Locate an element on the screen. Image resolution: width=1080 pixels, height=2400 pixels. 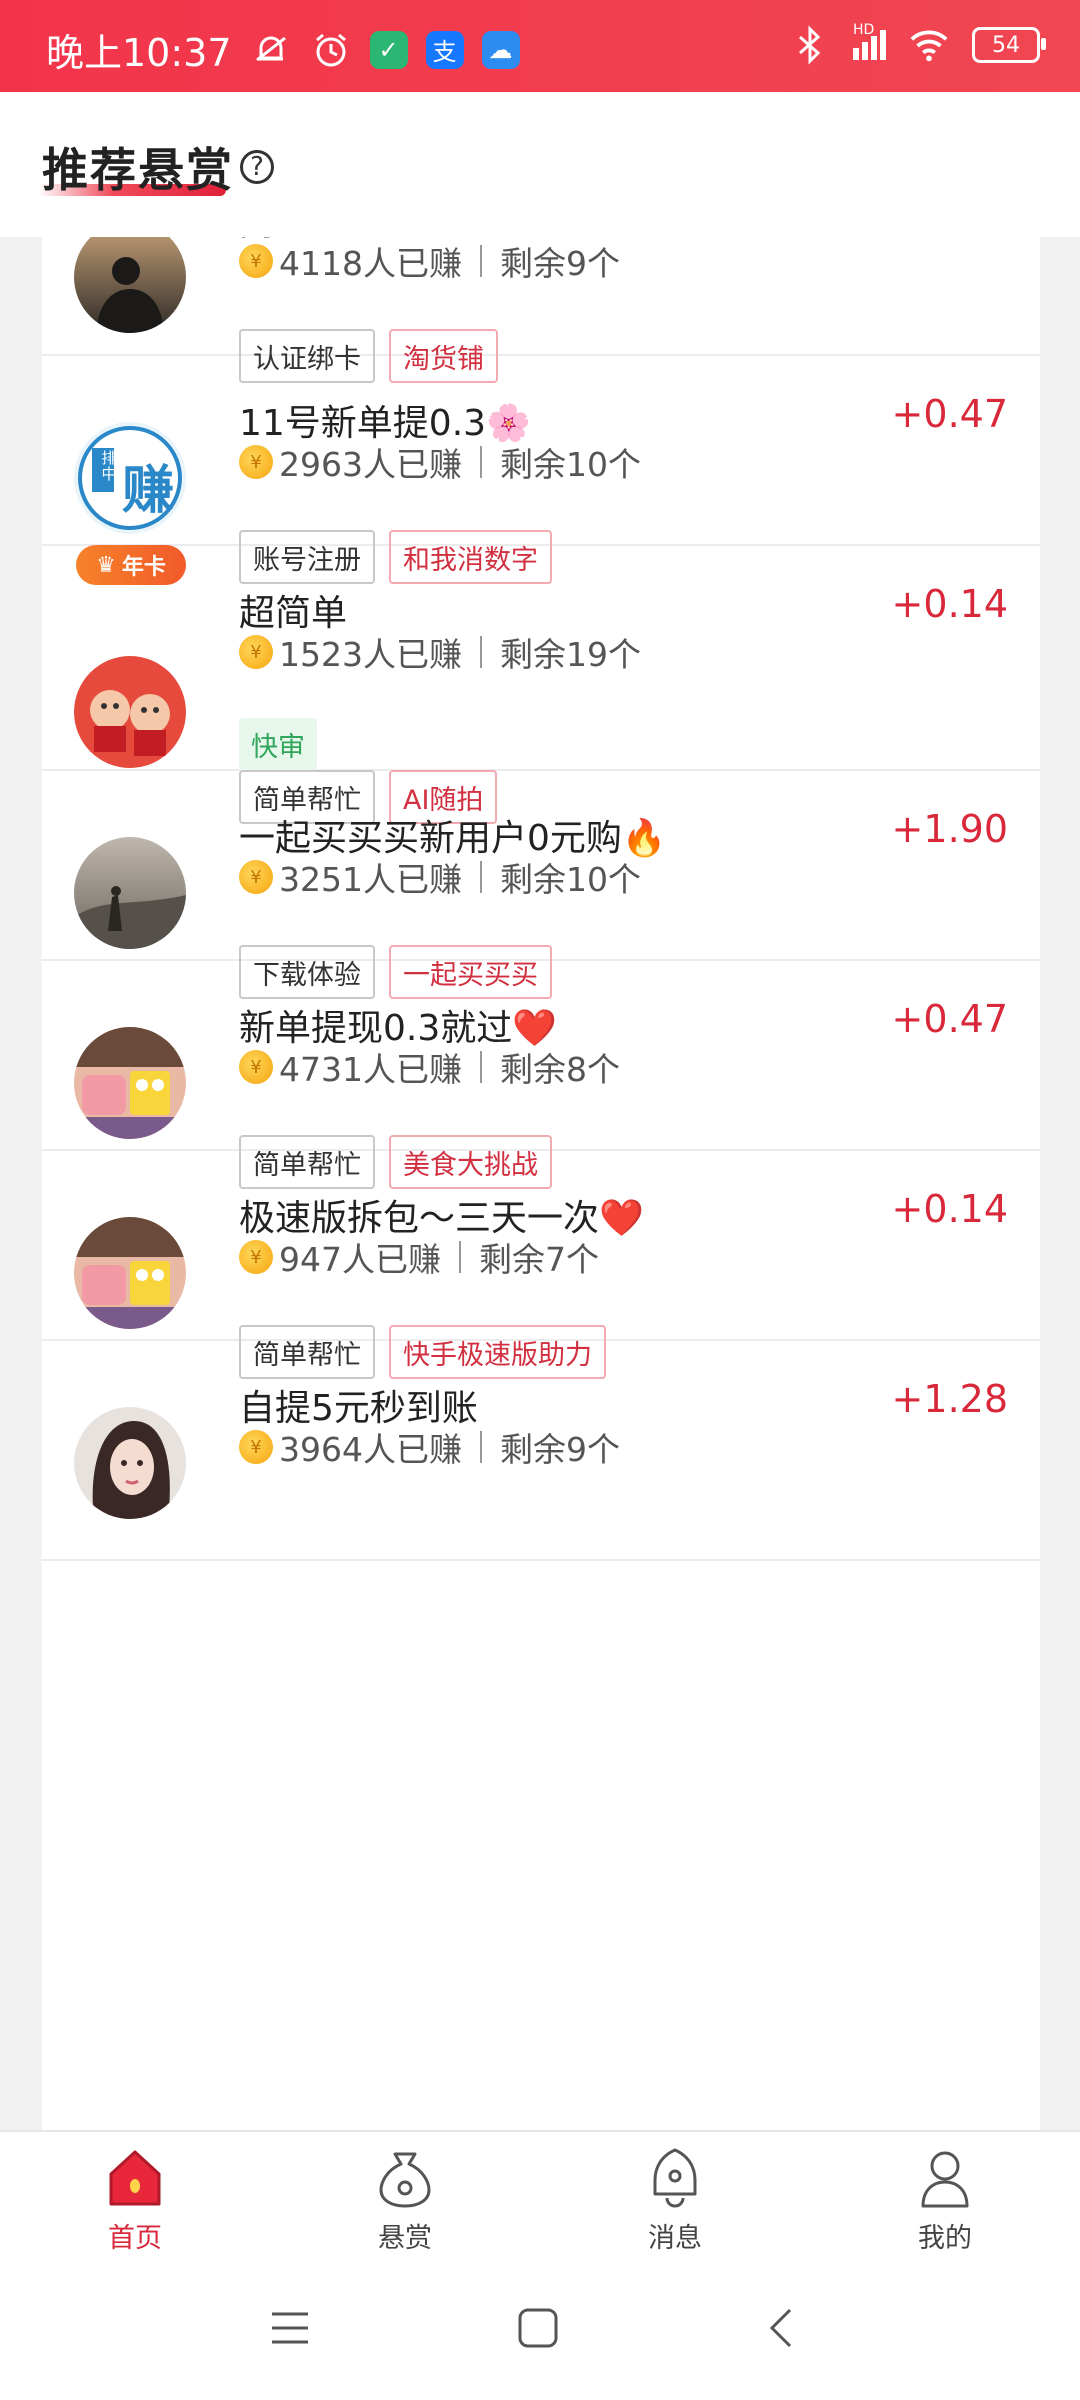
mute-bell-icon is located at coordinates (271, 50).